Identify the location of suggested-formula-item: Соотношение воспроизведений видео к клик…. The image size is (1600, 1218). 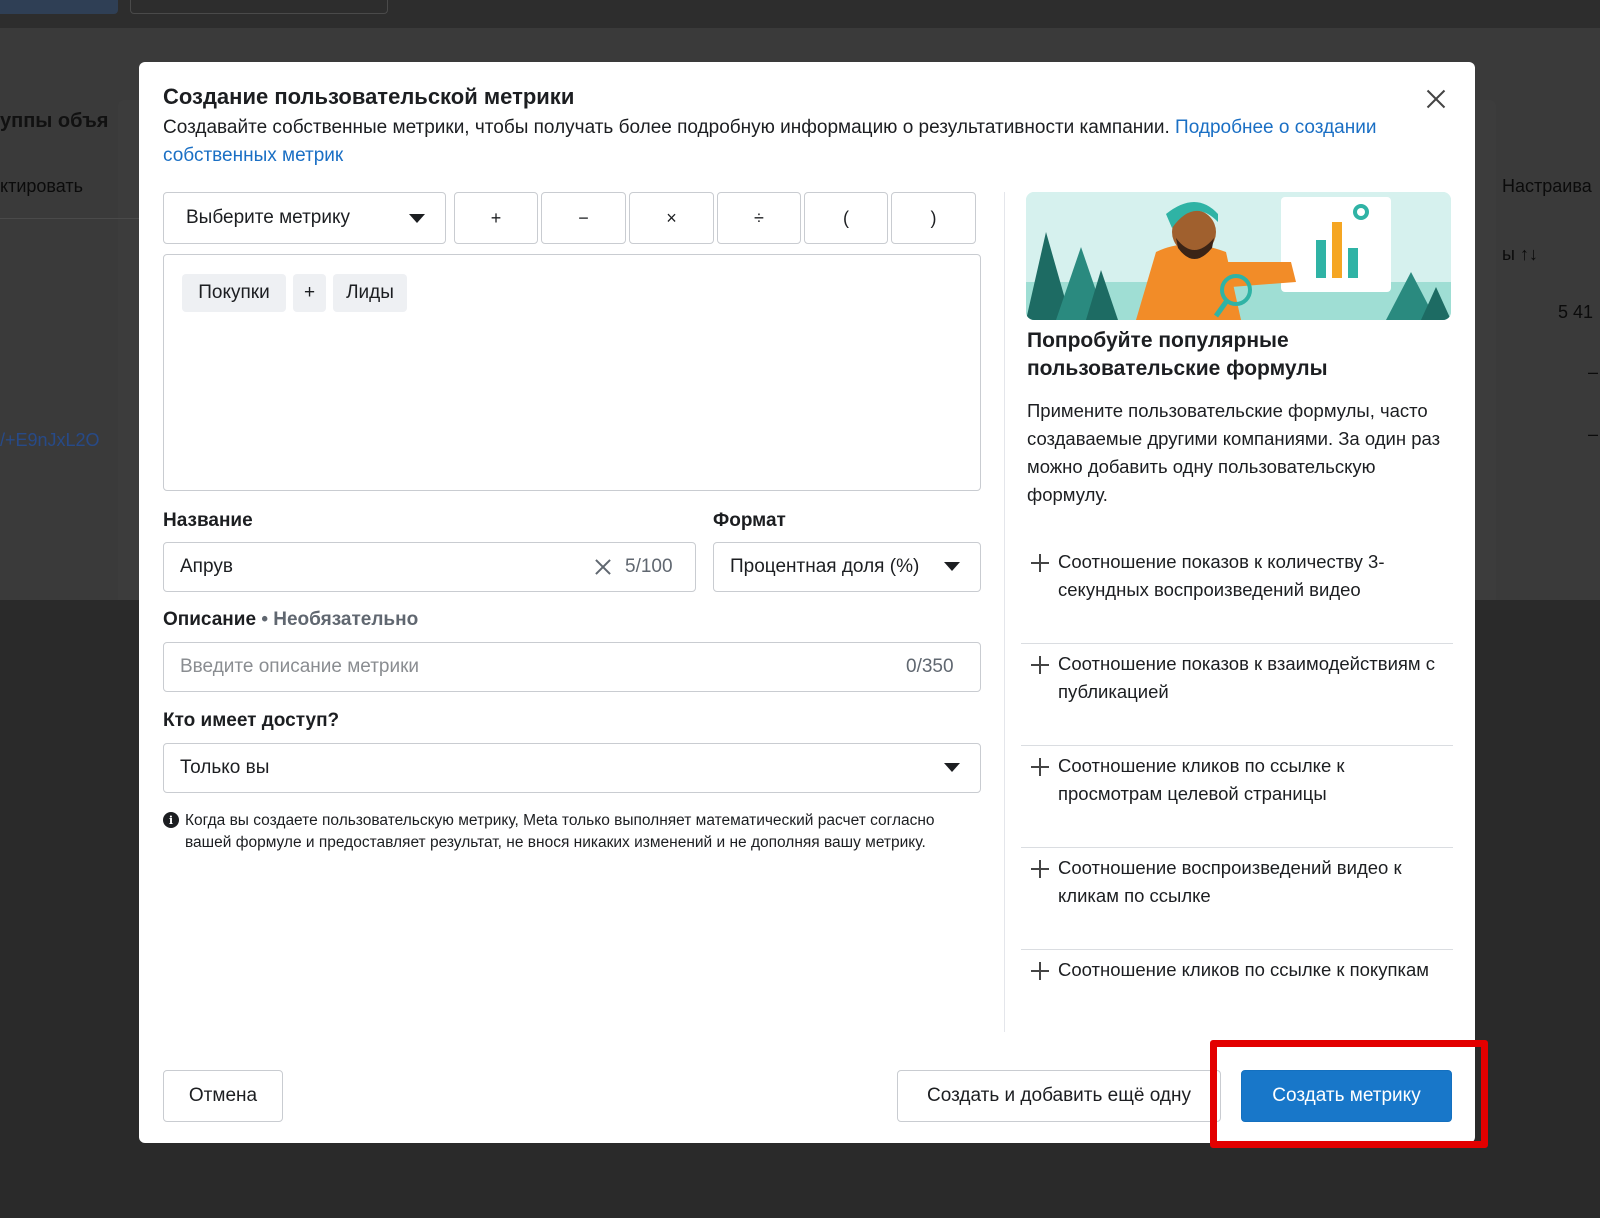
(1237, 899).